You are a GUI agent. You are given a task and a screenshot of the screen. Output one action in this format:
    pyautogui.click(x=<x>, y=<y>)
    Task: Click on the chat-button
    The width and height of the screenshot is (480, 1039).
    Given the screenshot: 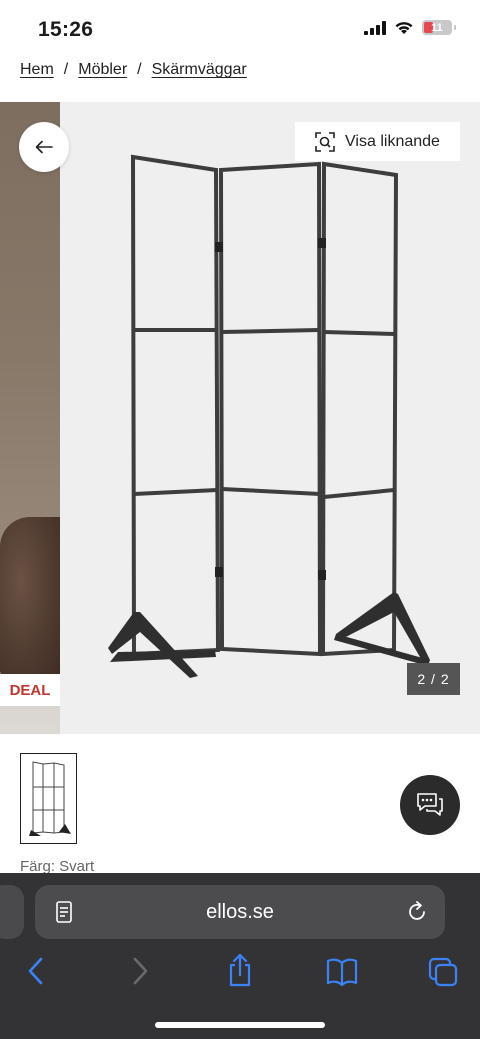 What is the action you would take?
    pyautogui.click(x=430, y=805)
    